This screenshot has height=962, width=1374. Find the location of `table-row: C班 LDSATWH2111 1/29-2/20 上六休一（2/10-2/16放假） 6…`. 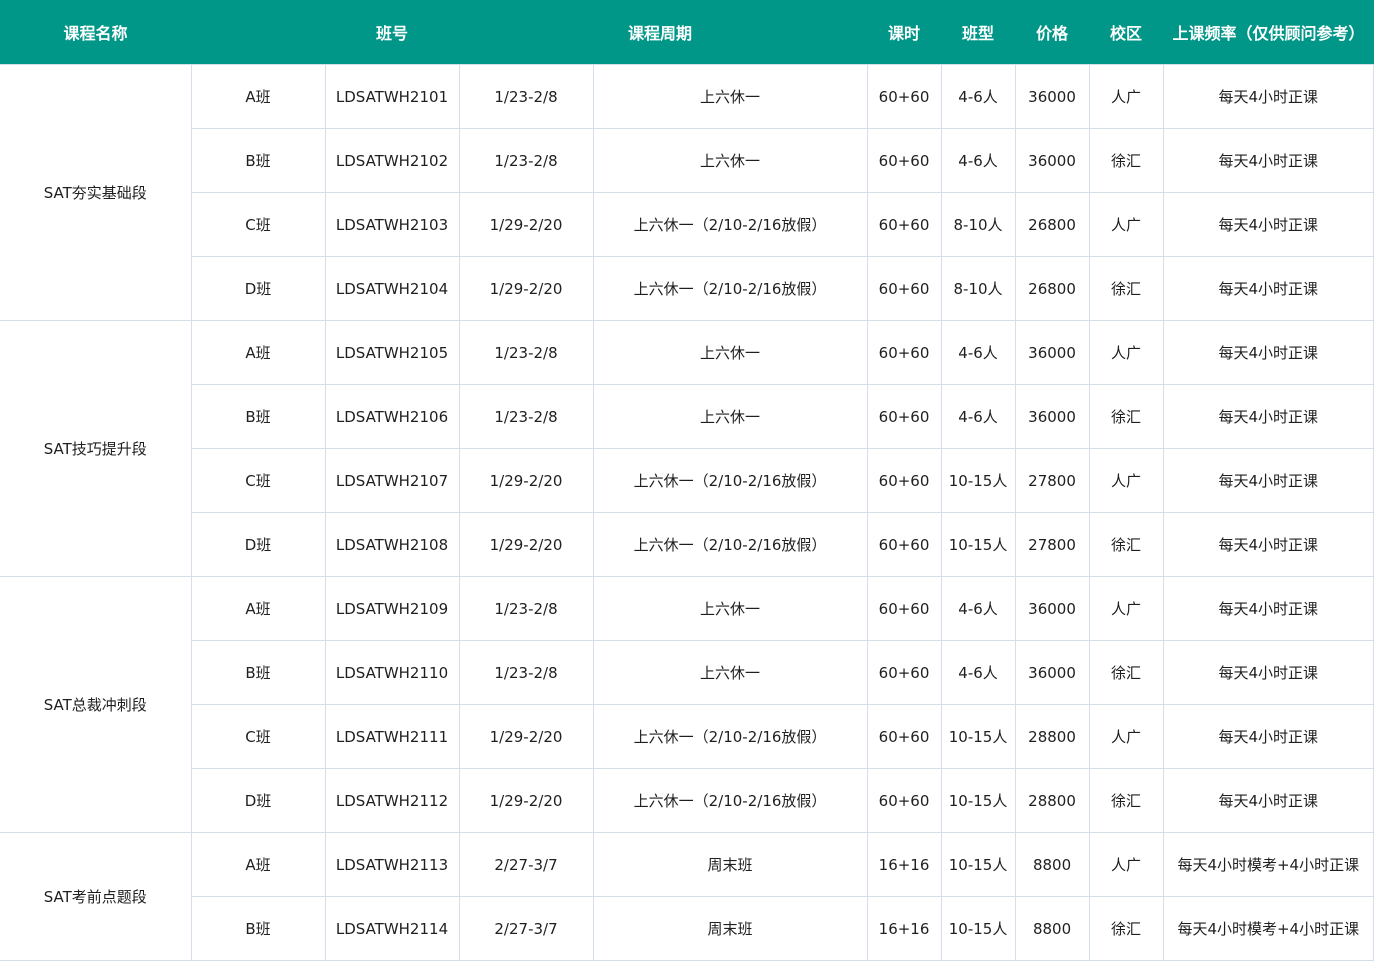

table-row: C班 LDSATWH2111 1/29-2/20 上六休一（2/10-2/16放假） 6… is located at coordinates (687, 736).